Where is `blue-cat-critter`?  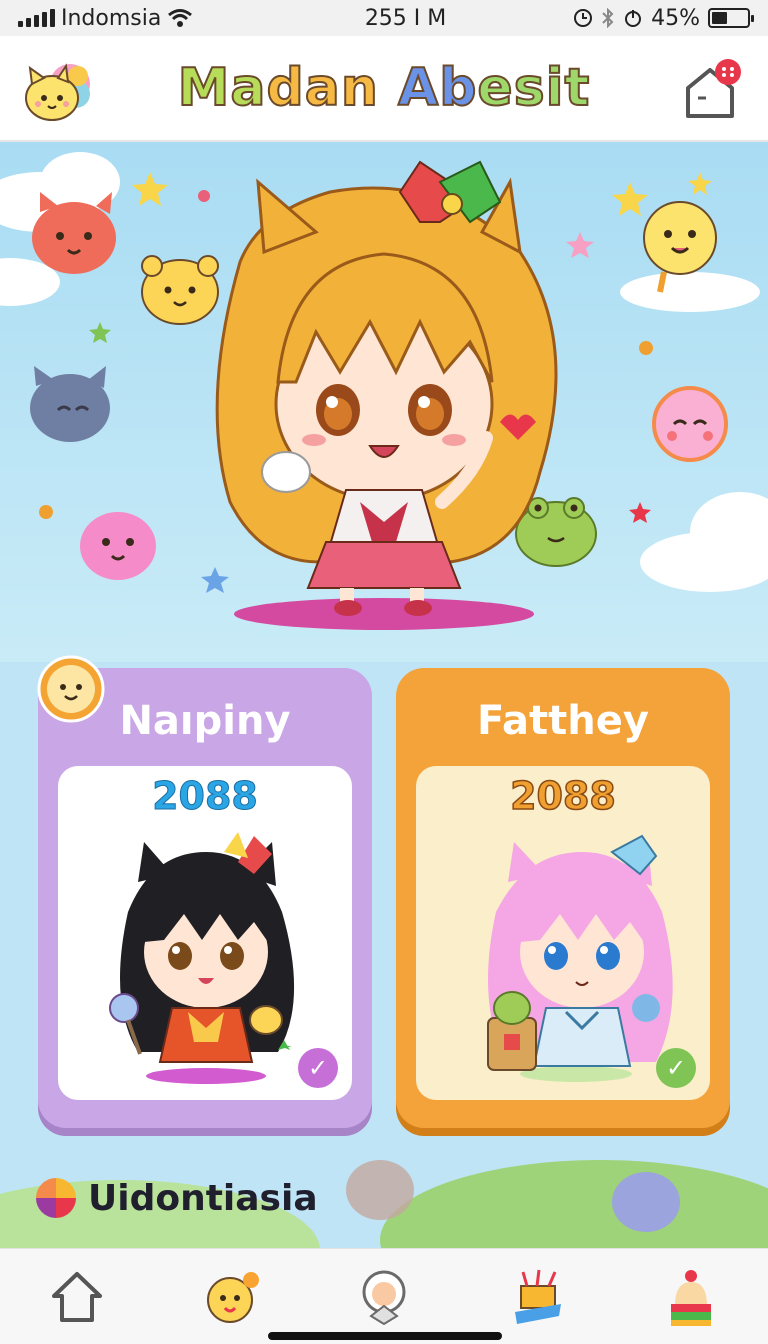
blue-cat-critter is located at coordinates (70, 404).